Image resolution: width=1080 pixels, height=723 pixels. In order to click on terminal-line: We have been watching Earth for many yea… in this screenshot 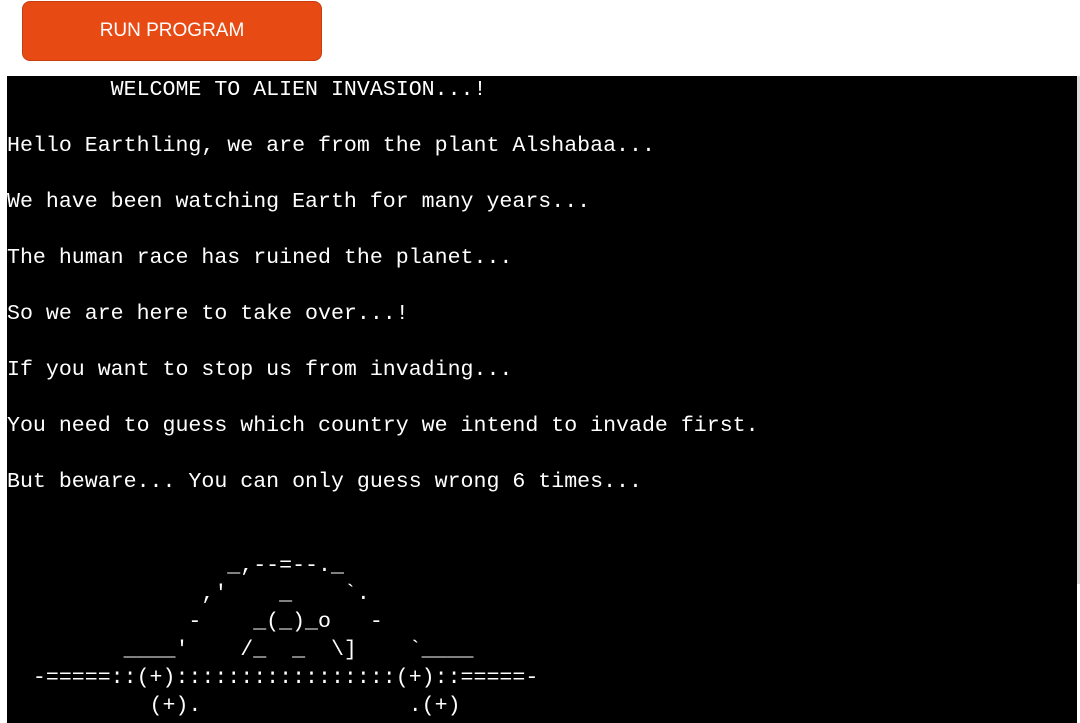, I will do `click(299, 202)`.